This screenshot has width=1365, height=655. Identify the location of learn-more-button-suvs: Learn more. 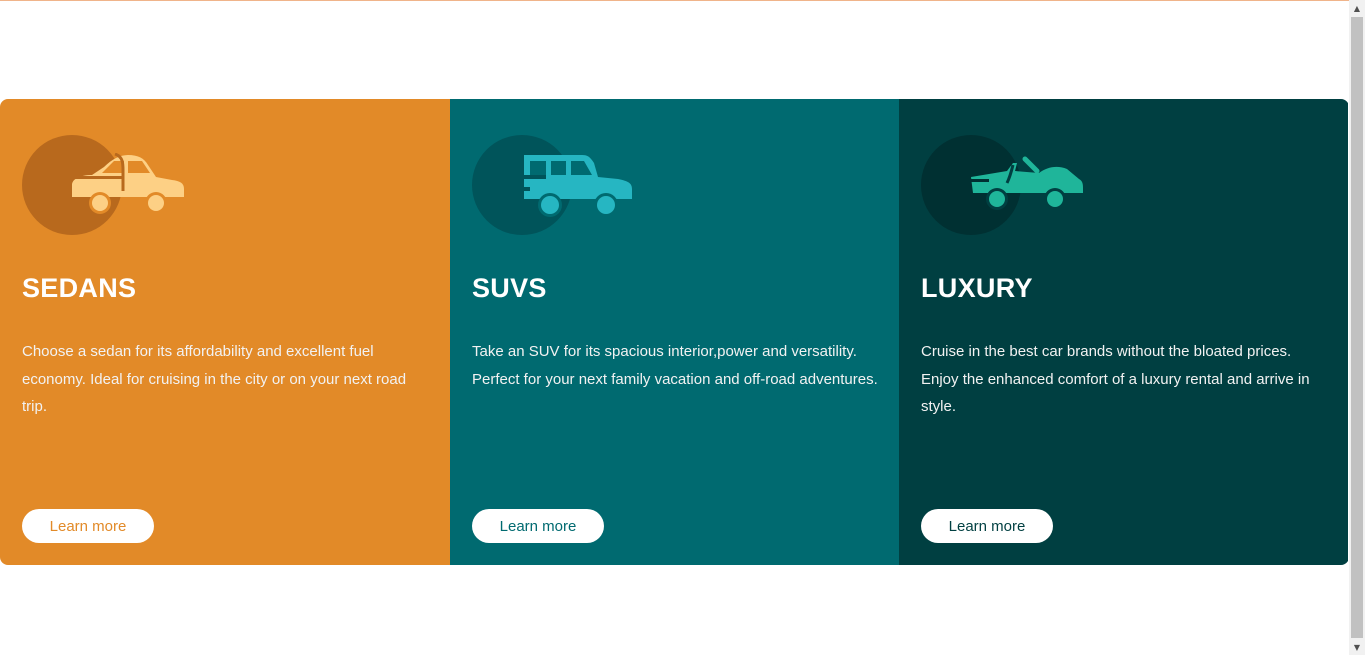
(538, 526).